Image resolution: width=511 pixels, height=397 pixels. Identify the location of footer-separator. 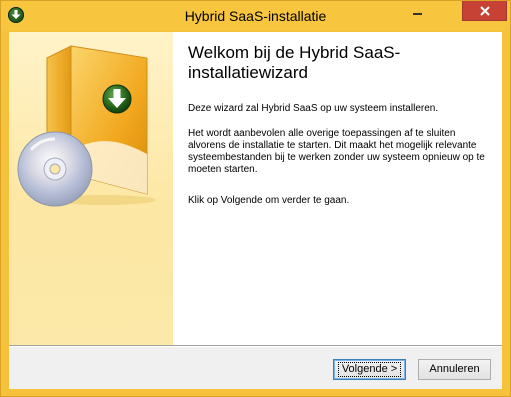
(255, 346).